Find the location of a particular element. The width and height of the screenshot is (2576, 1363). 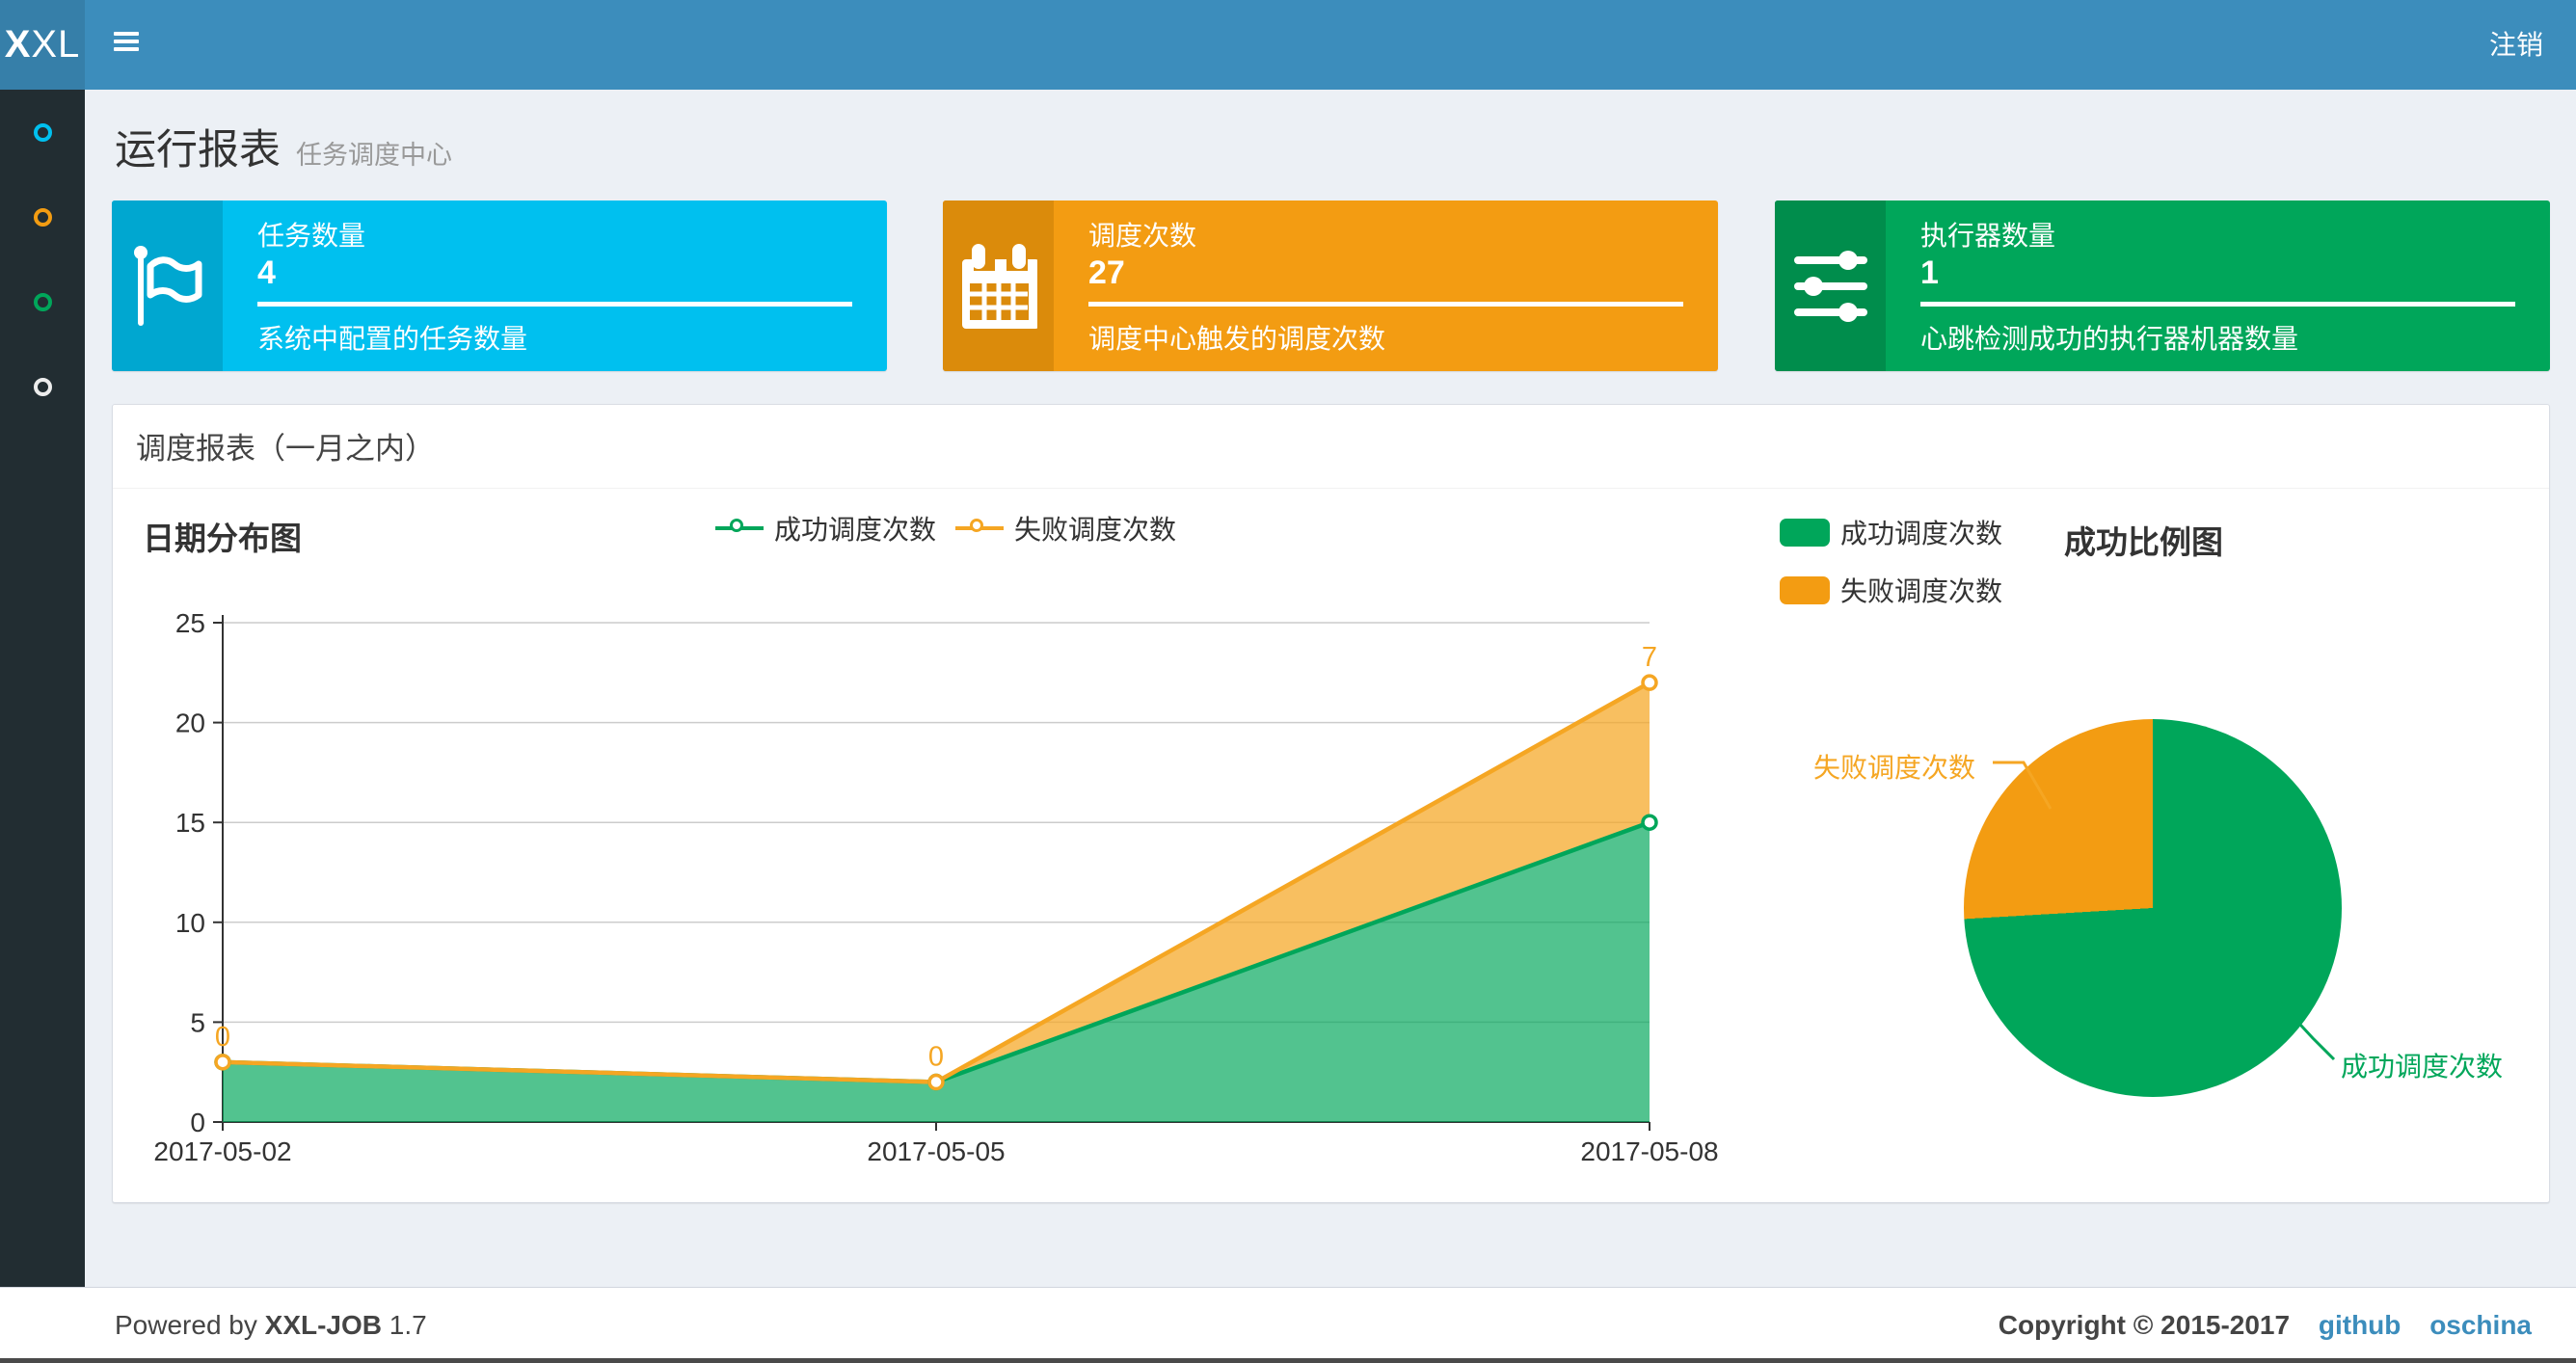

copyright: Copyright © 2015-2017 github oschina is located at coordinates (2266, 1325).